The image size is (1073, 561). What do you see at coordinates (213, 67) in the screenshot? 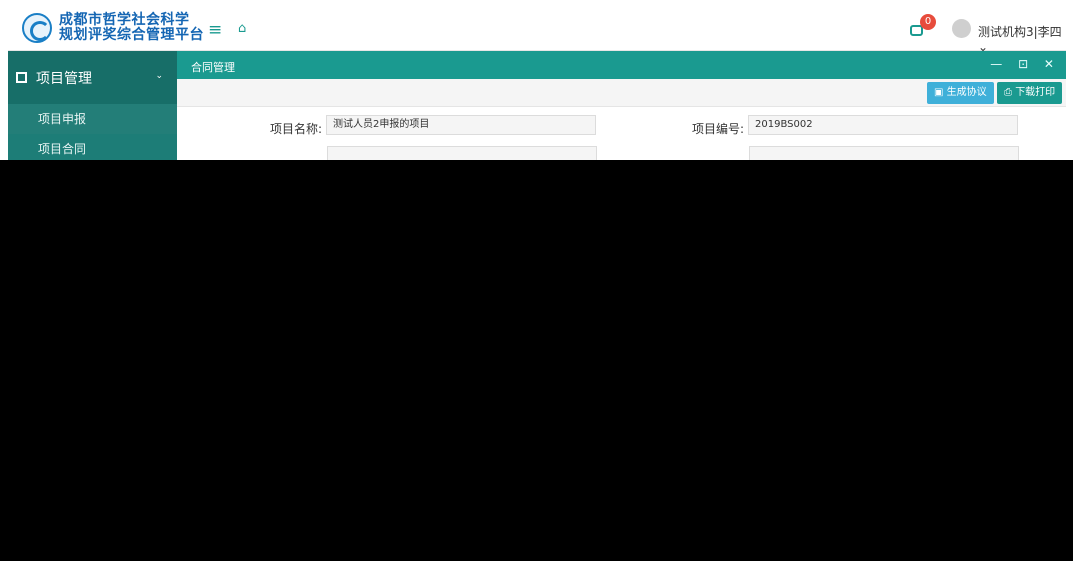
I see `panel-title: 合同管理` at bounding box center [213, 67].